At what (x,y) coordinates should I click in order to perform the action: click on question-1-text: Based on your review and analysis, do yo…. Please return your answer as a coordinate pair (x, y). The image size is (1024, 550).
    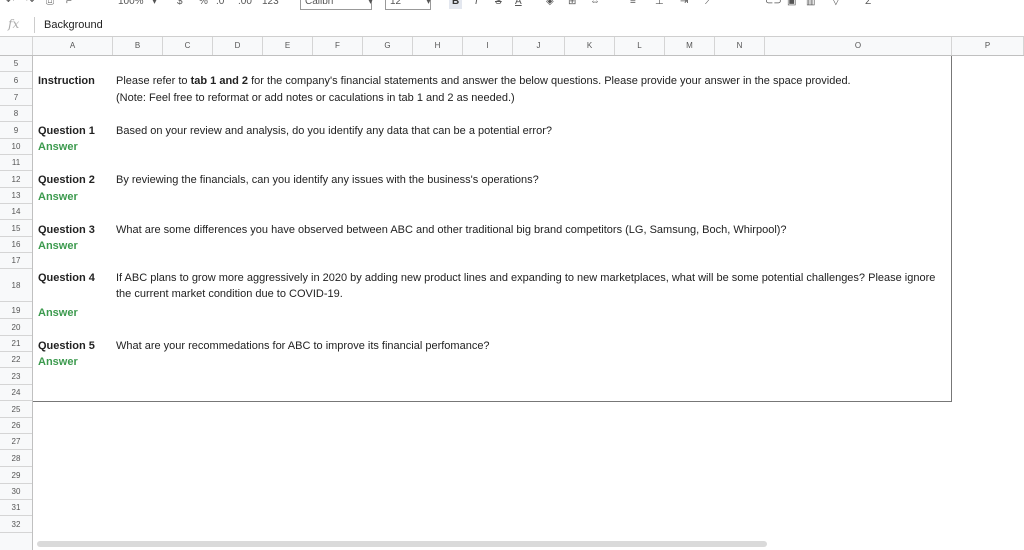
    Looking at the image, I should click on (334, 131).